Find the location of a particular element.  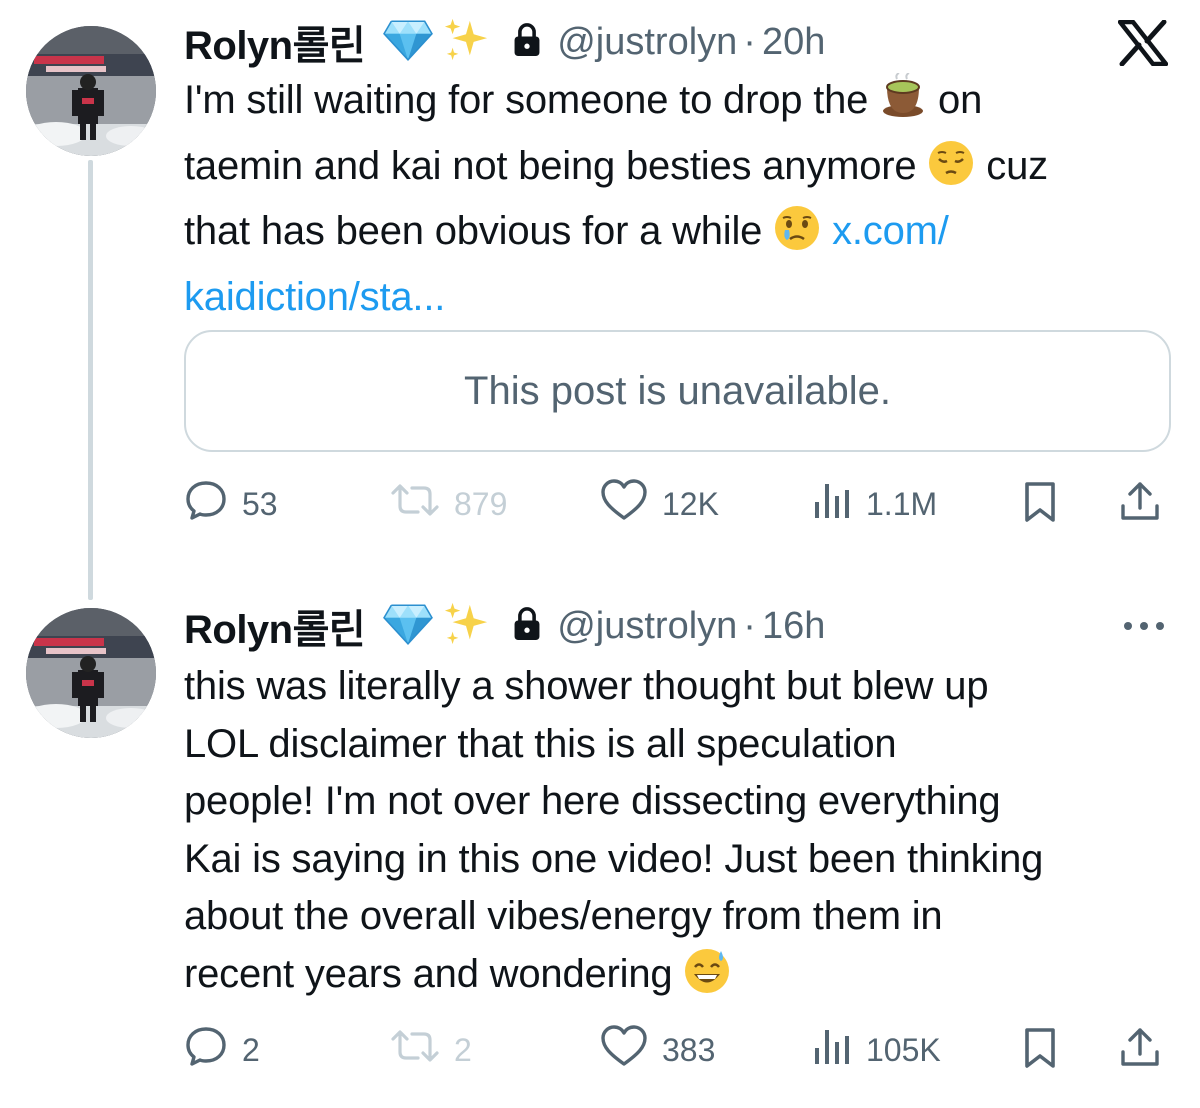

repost-icon is located at coordinates (415, 1050).